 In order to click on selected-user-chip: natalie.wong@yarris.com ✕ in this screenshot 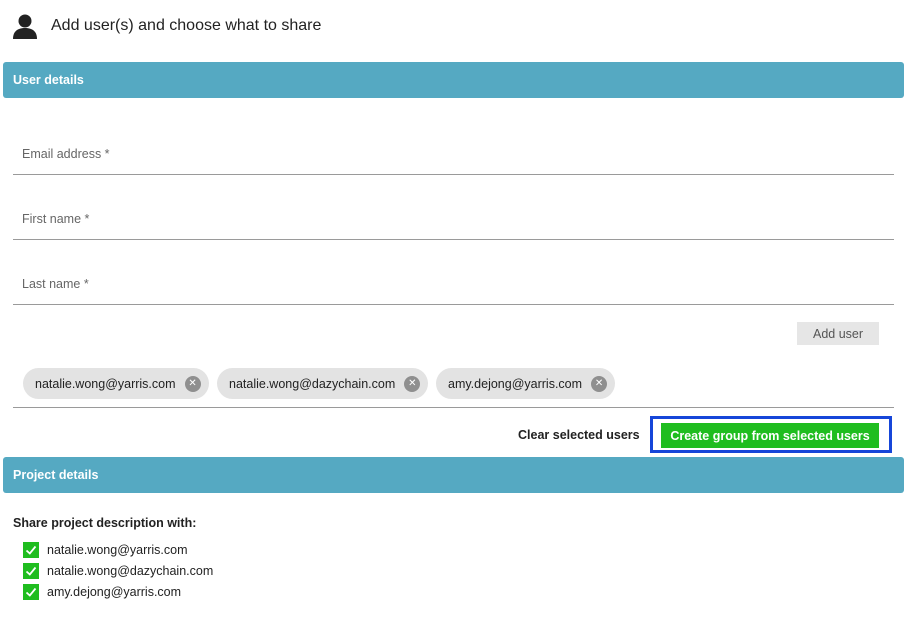, I will do `click(116, 383)`.